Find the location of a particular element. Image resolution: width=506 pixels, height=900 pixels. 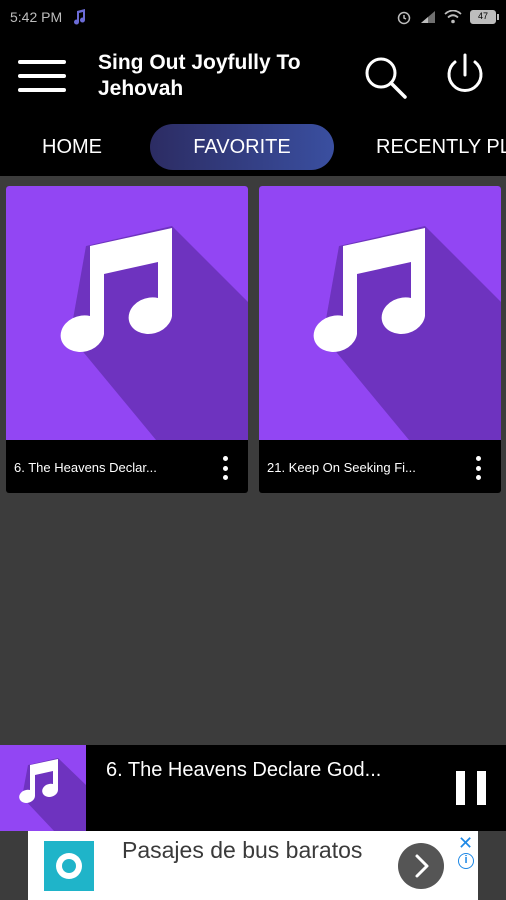

tab-favorite: FAVORITE is located at coordinates (242, 147).